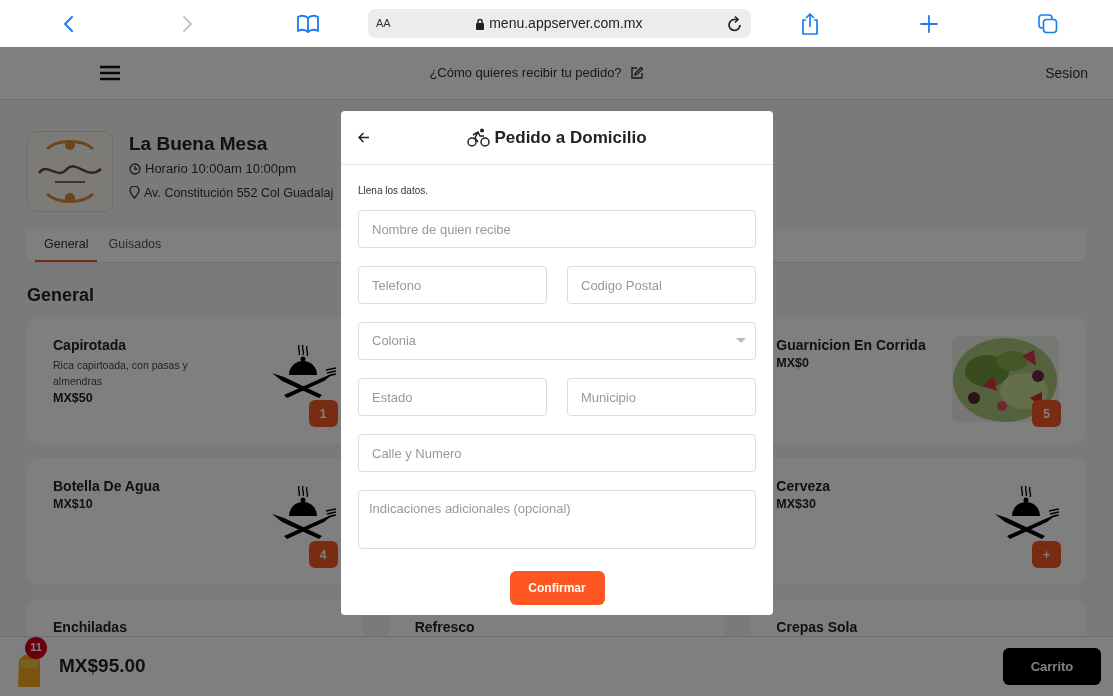 Image resolution: width=1113 pixels, height=696 pixels. Describe the element at coordinates (1026, 512) in the screenshot. I see `dish-icon` at that location.